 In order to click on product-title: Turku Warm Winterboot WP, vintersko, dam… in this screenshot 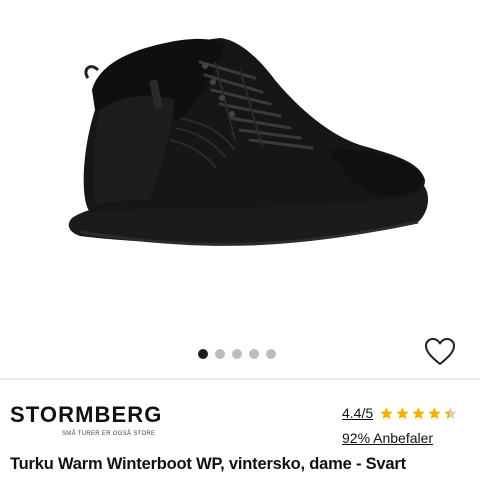, I will do `click(208, 464)`.